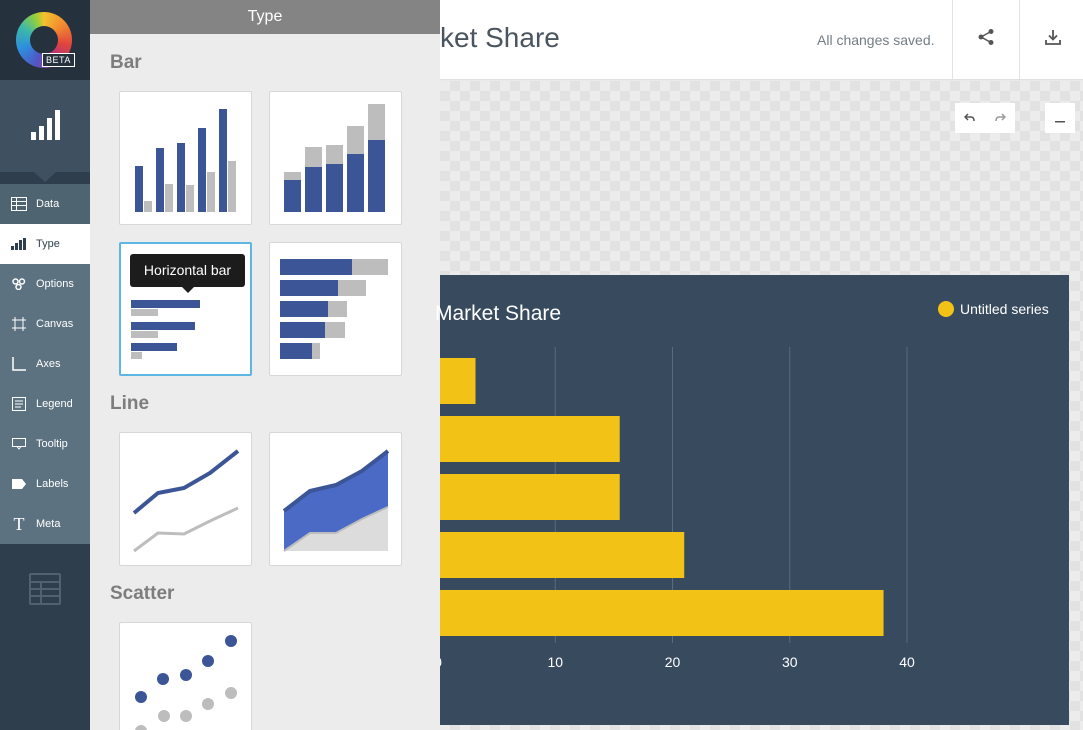 Image resolution: width=1083 pixels, height=730 pixels. I want to click on redo-button, so click(1000, 118).